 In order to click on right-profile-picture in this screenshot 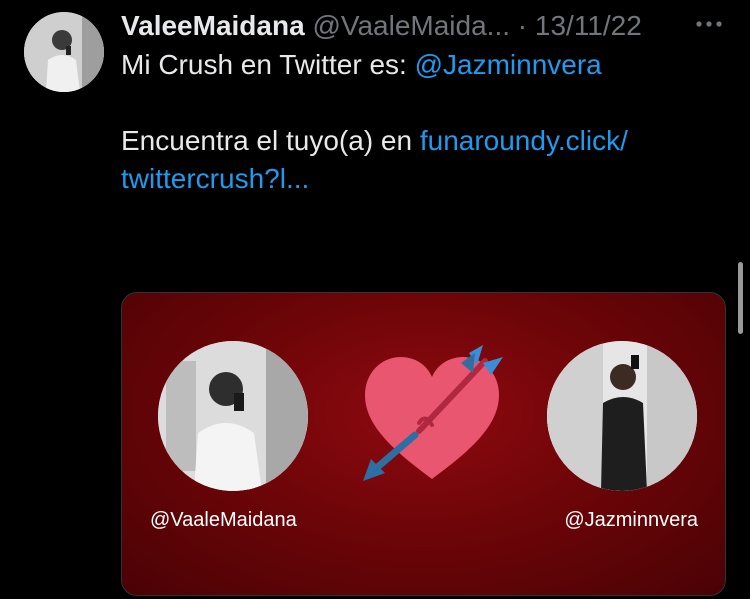, I will do `click(622, 416)`.